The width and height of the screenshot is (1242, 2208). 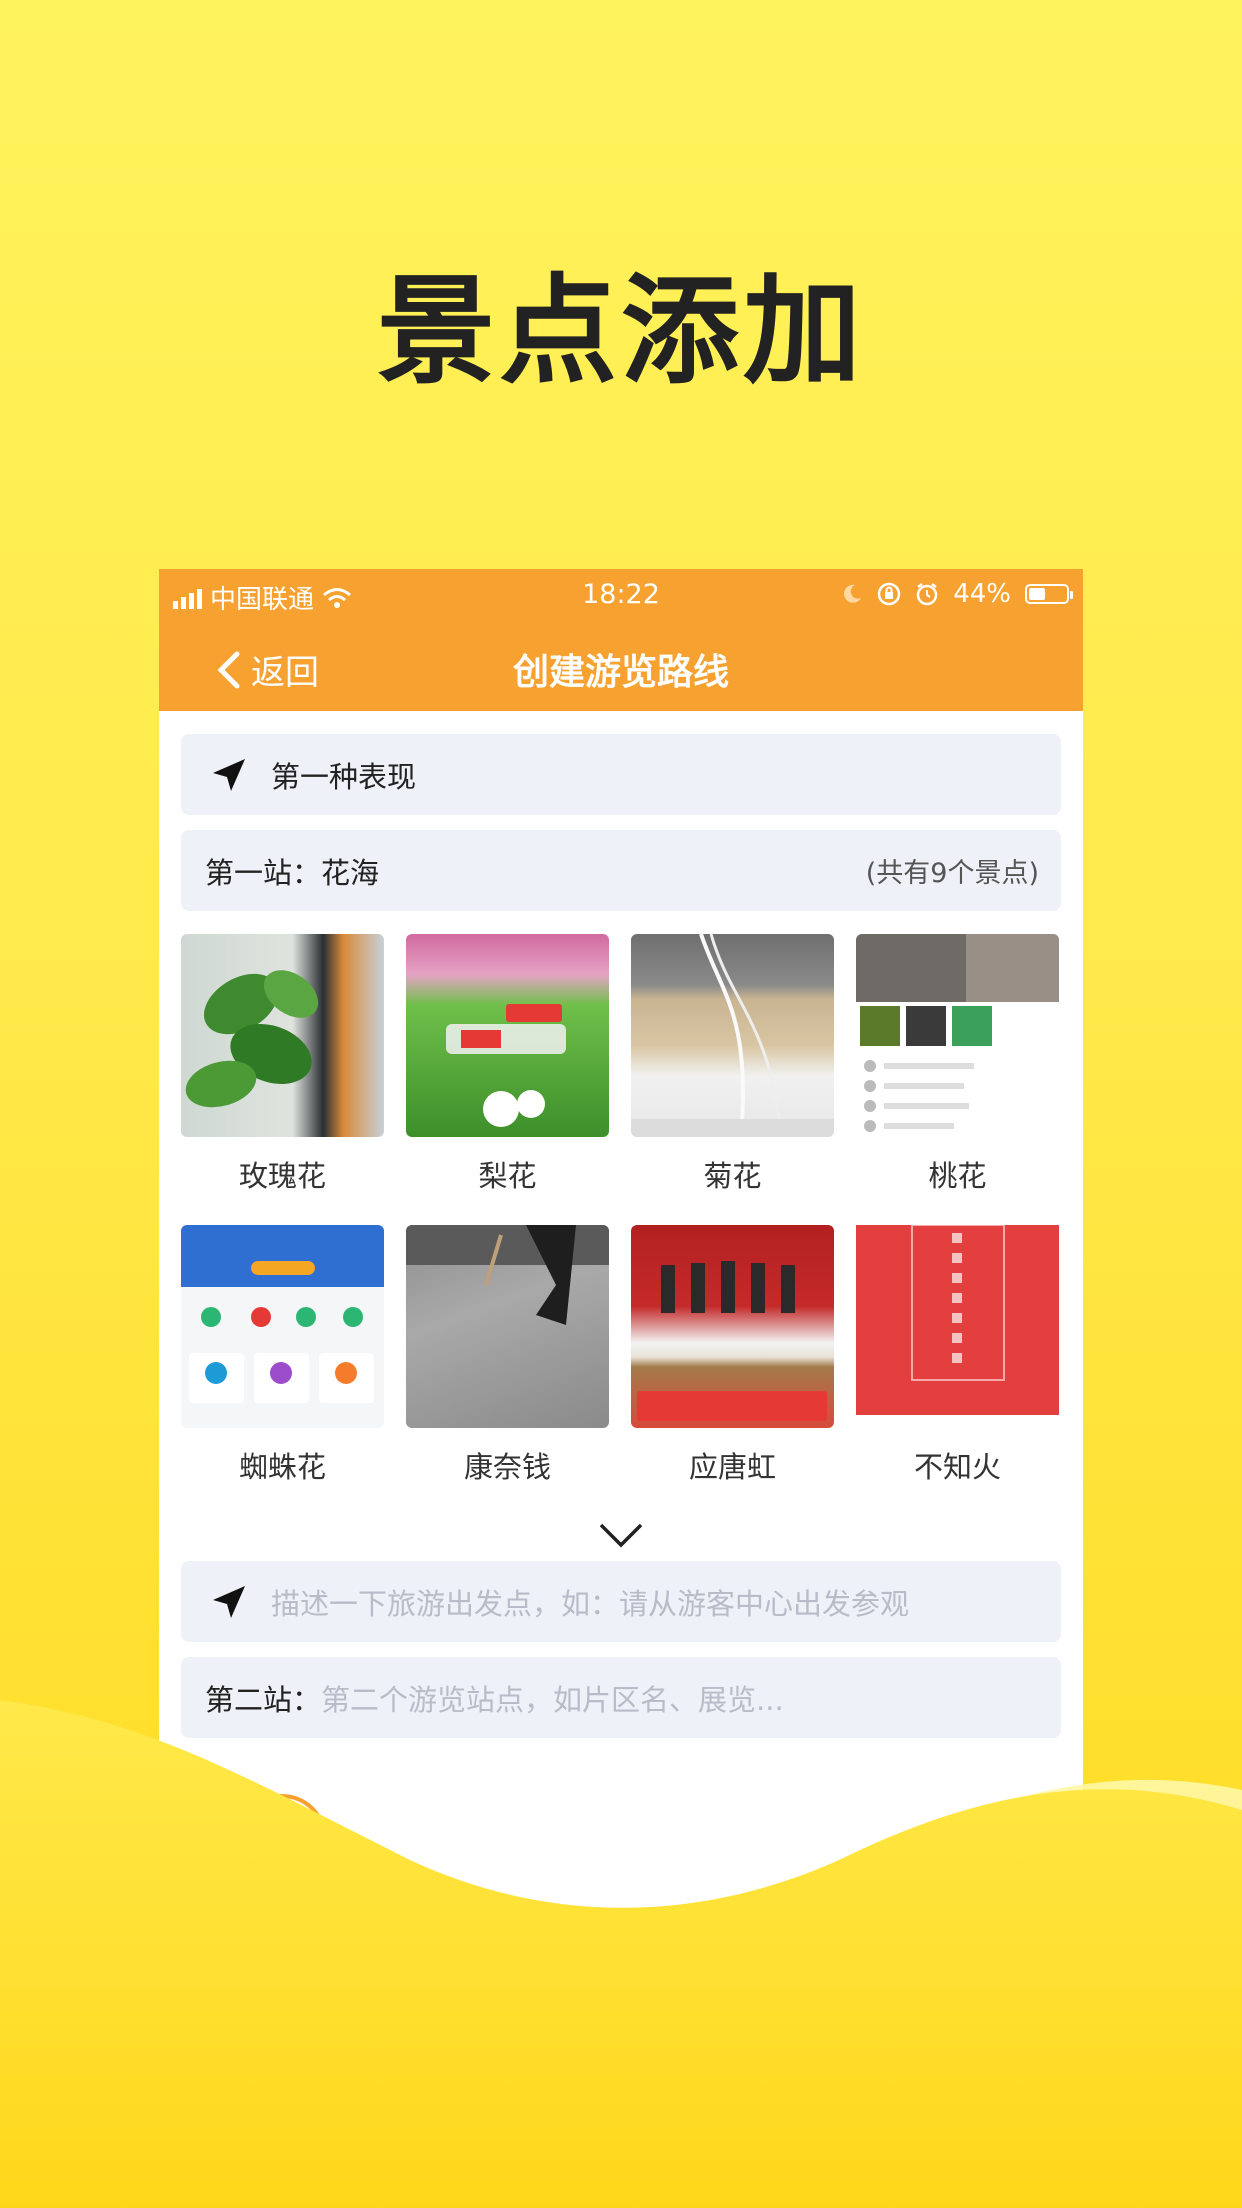 I want to click on spot-tile: 玫瑰花, so click(x=282, y=1064).